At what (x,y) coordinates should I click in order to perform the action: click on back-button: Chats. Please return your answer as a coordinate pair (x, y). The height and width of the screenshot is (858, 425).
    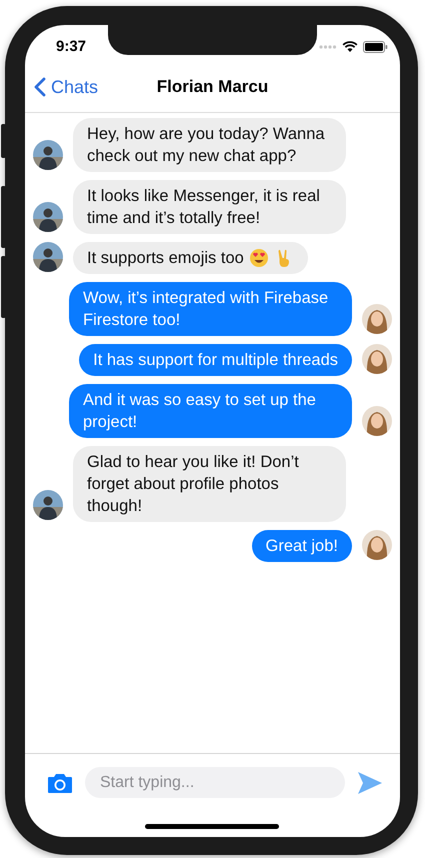
    Looking at the image, I should click on (61, 87).